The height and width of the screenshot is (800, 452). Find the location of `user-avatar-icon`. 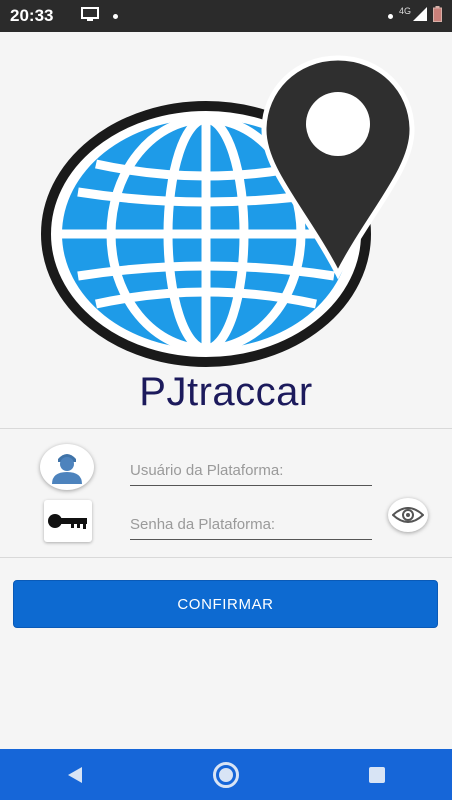

user-avatar-icon is located at coordinates (67, 467).